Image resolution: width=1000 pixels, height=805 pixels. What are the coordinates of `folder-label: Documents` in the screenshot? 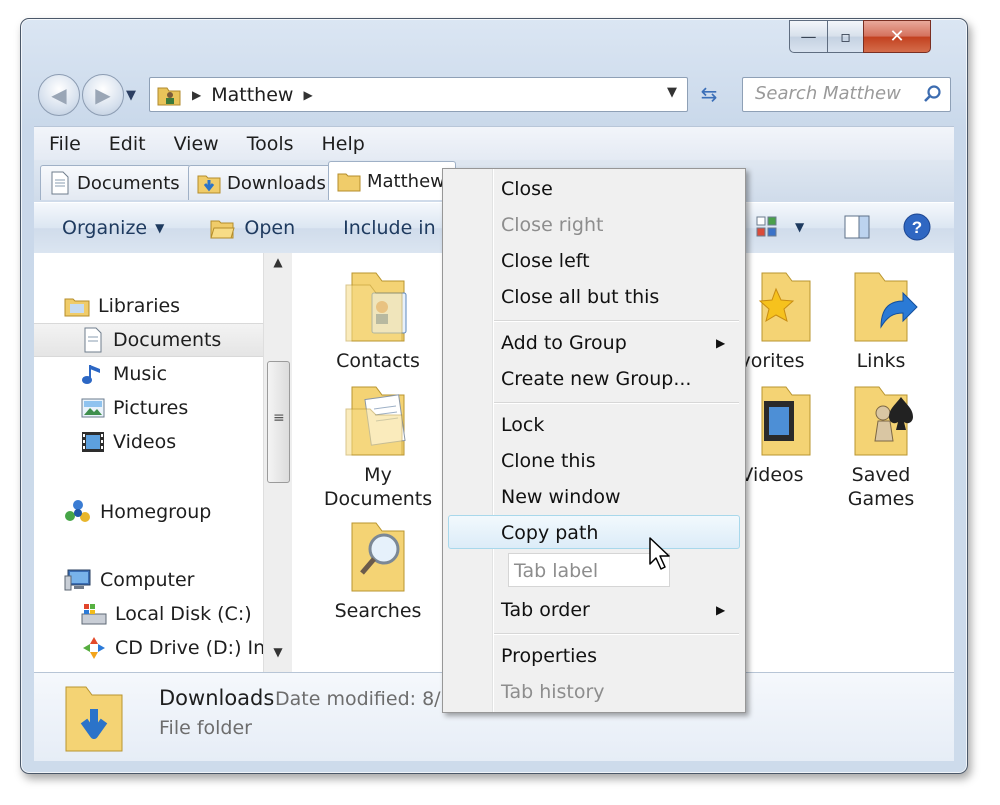 It's located at (378, 499).